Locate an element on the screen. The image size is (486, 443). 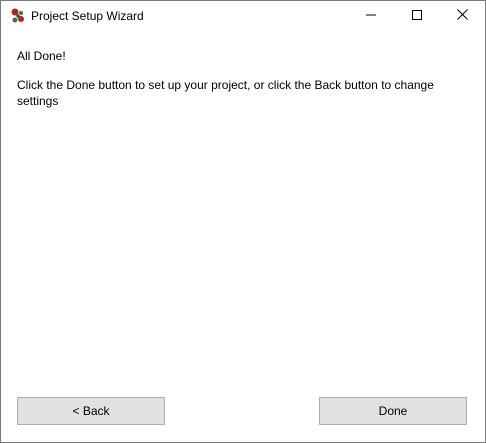
page-heading: All Done! is located at coordinates (41, 56).